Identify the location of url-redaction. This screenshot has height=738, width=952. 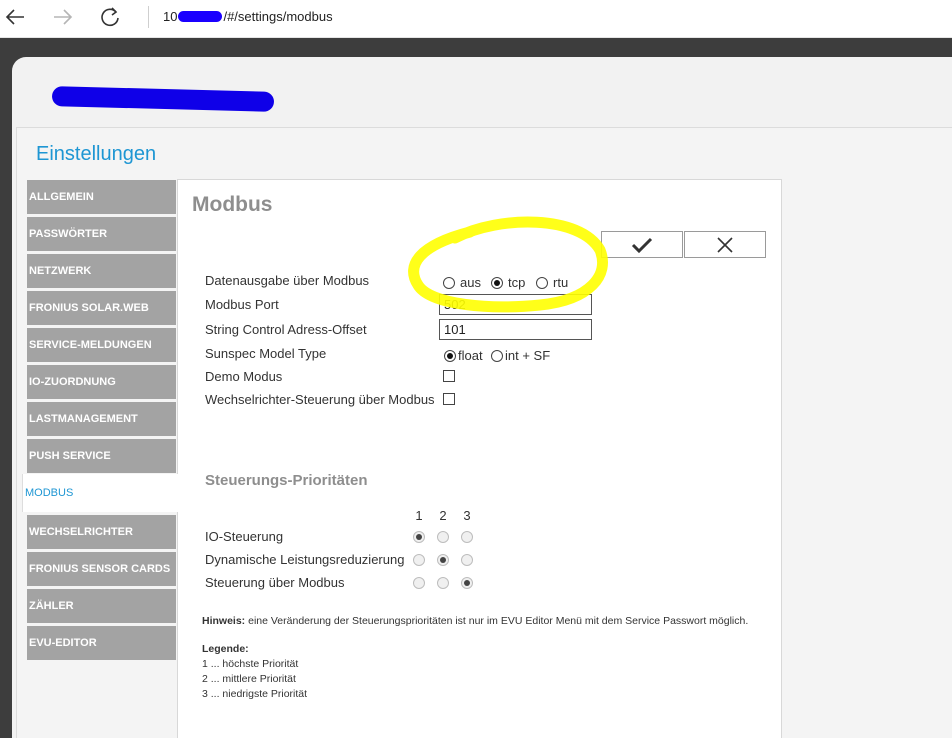
(200, 16).